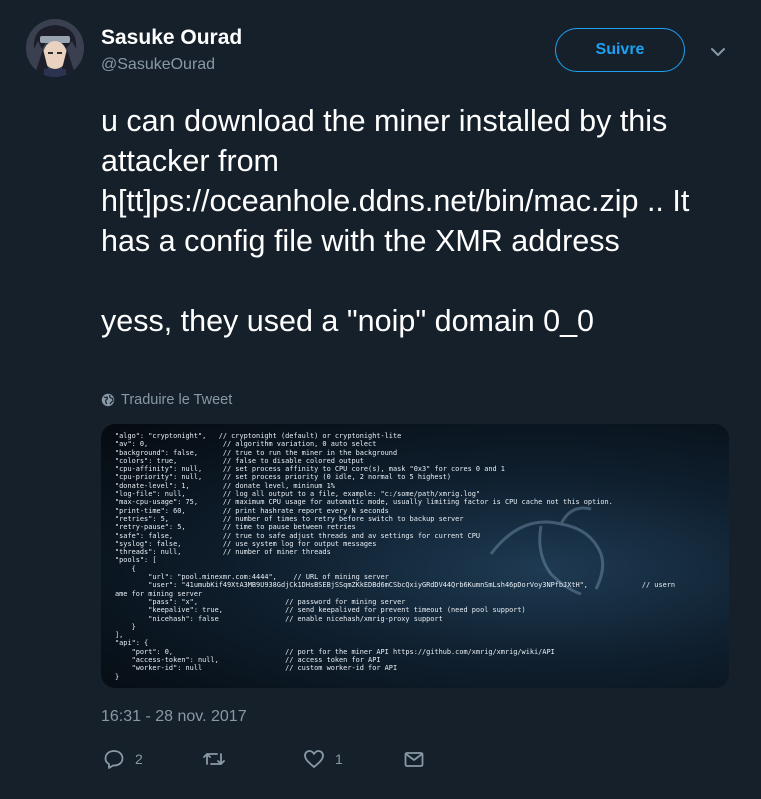 This screenshot has height=799, width=761. What do you see at coordinates (177, 400) in the screenshot?
I see `translate-label: Traduire le Tweet` at bounding box center [177, 400].